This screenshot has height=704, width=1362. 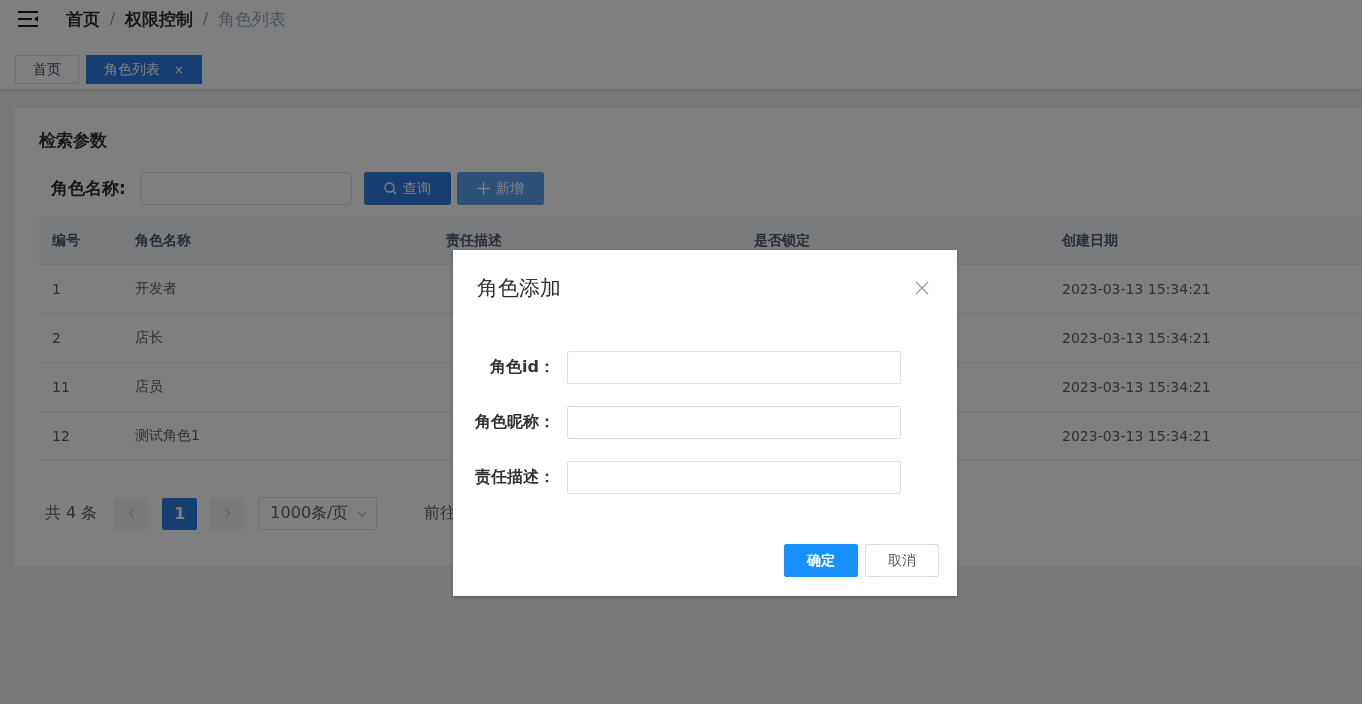 What do you see at coordinates (362, 513) in the screenshot?
I see `chevron-down-icon` at bounding box center [362, 513].